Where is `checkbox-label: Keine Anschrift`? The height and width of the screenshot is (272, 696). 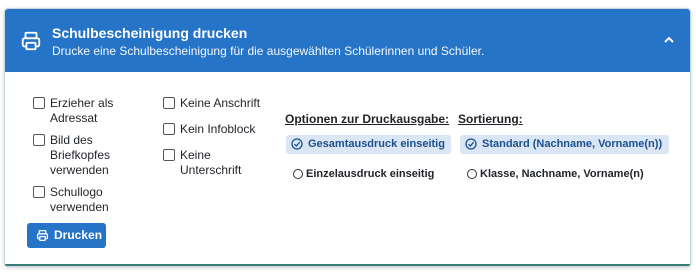 checkbox-label: Keine Anschrift is located at coordinates (220, 103).